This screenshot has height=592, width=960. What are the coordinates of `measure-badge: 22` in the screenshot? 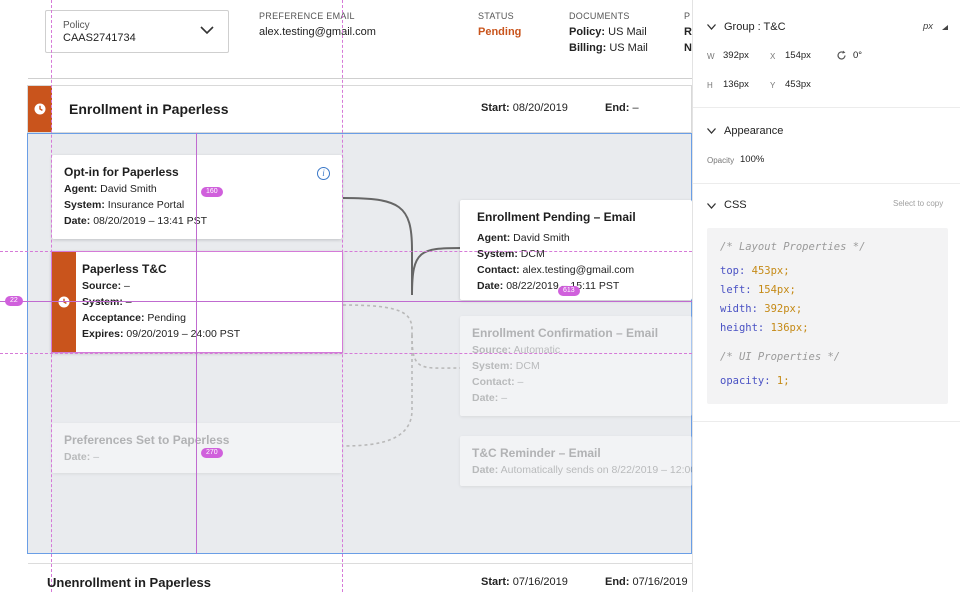 It's located at (14, 301).